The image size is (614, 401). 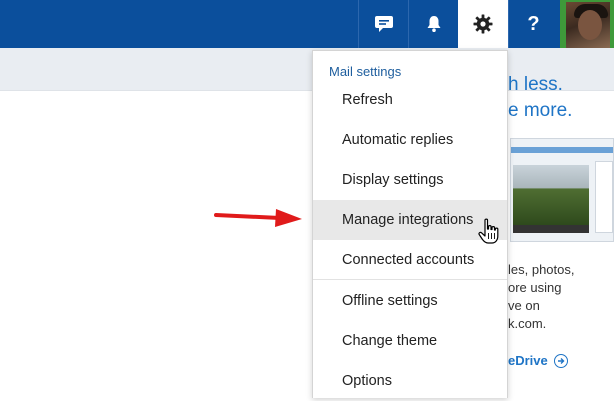 I want to click on hand-pointer-cursor-icon, so click(x=488, y=231).